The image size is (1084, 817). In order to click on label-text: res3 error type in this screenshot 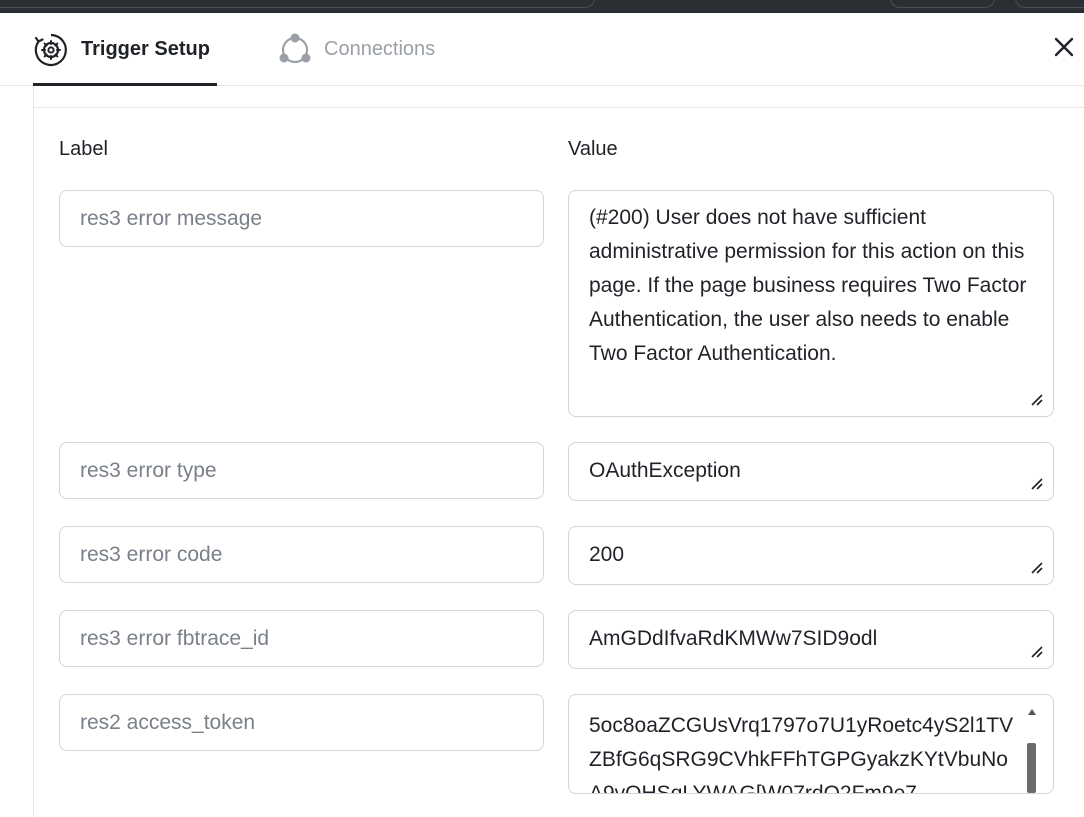, I will do `click(148, 470)`.